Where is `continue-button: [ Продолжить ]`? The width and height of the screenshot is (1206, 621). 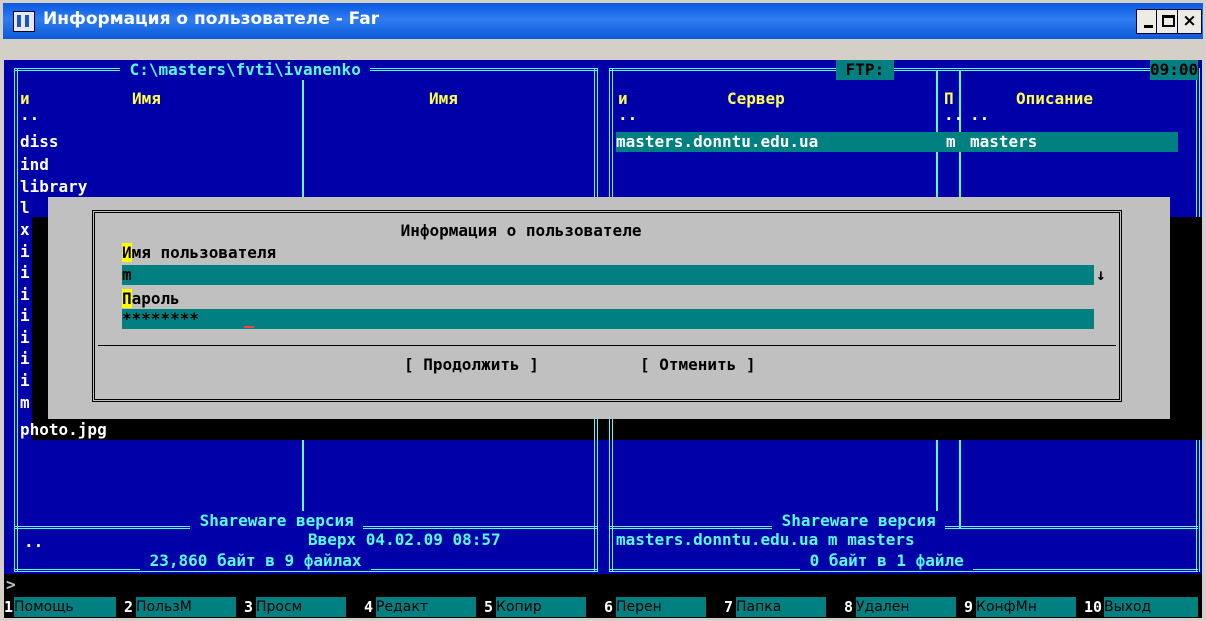 continue-button: [ Продолжить ] is located at coordinates (471, 365).